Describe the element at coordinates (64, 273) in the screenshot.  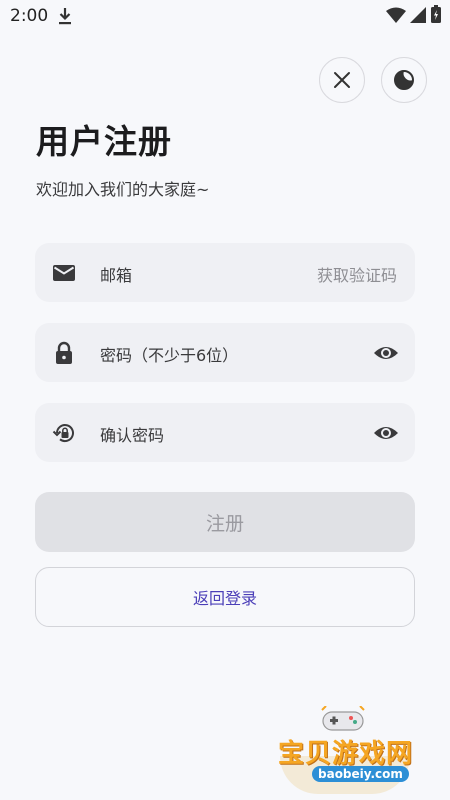
I see `mail-icon` at that location.